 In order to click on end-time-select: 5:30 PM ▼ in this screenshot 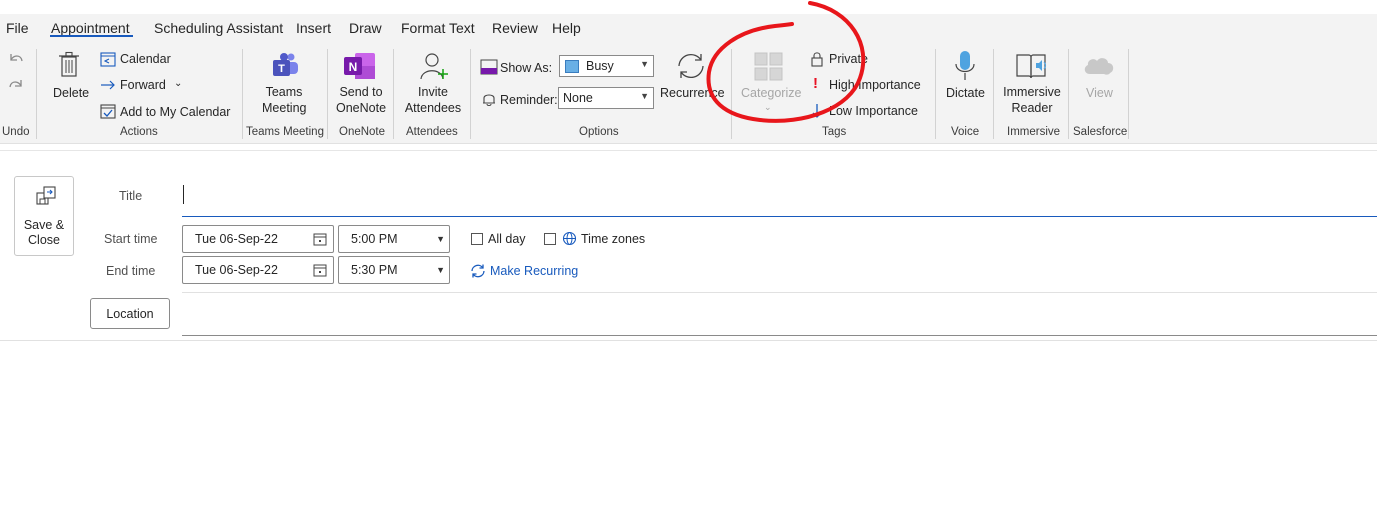, I will do `click(394, 270)`.